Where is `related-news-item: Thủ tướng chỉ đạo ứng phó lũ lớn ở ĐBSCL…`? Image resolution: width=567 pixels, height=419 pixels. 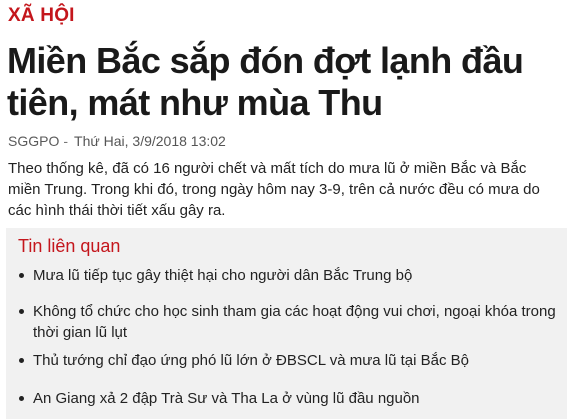
related-news-item: Thủ tướng chỉ đạo ứng phó lũ lớn ở ĐBSCL… is located at coordinates (293, 360).